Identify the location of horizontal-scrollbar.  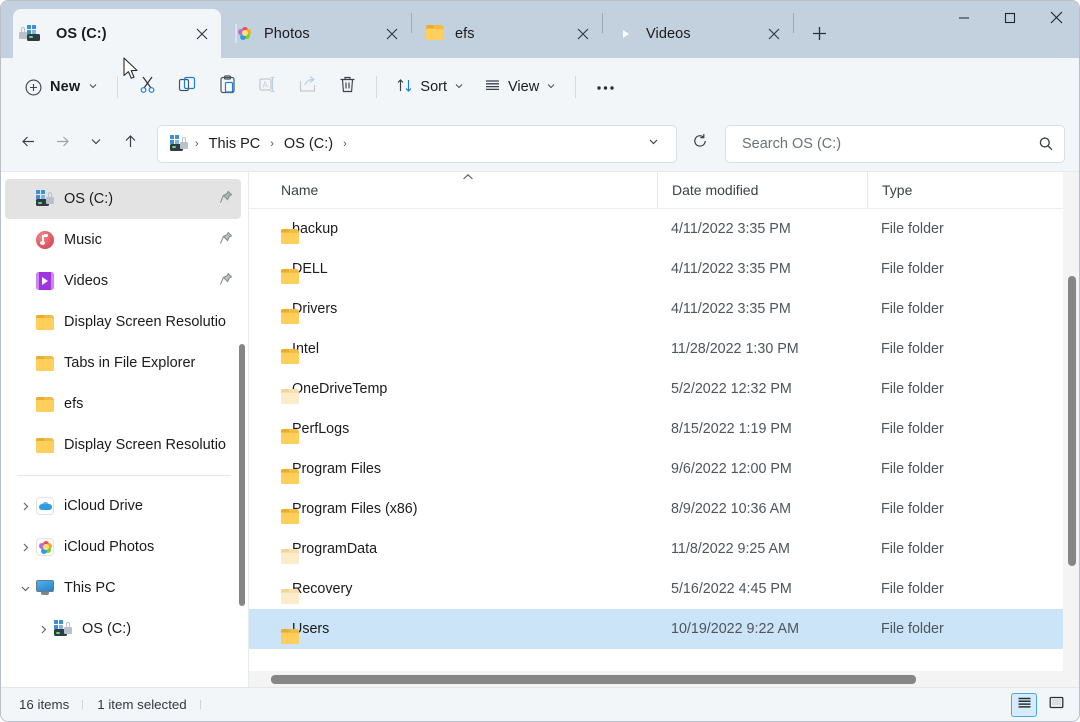
(656, 679).